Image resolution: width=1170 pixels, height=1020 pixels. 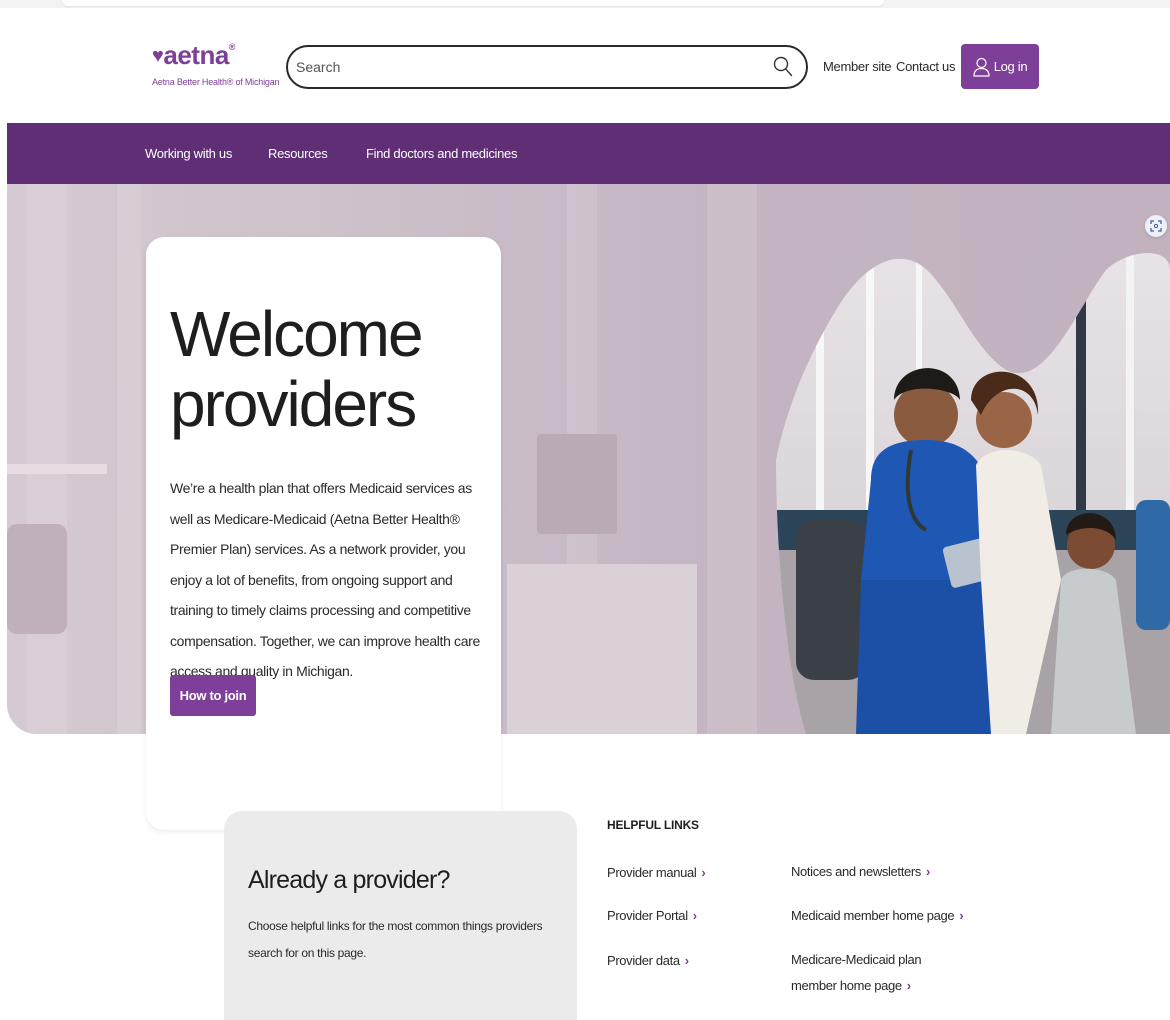 I want to click on medicaid-member-home-link: Medicaid member home page ›, so click(x=877, y=916).